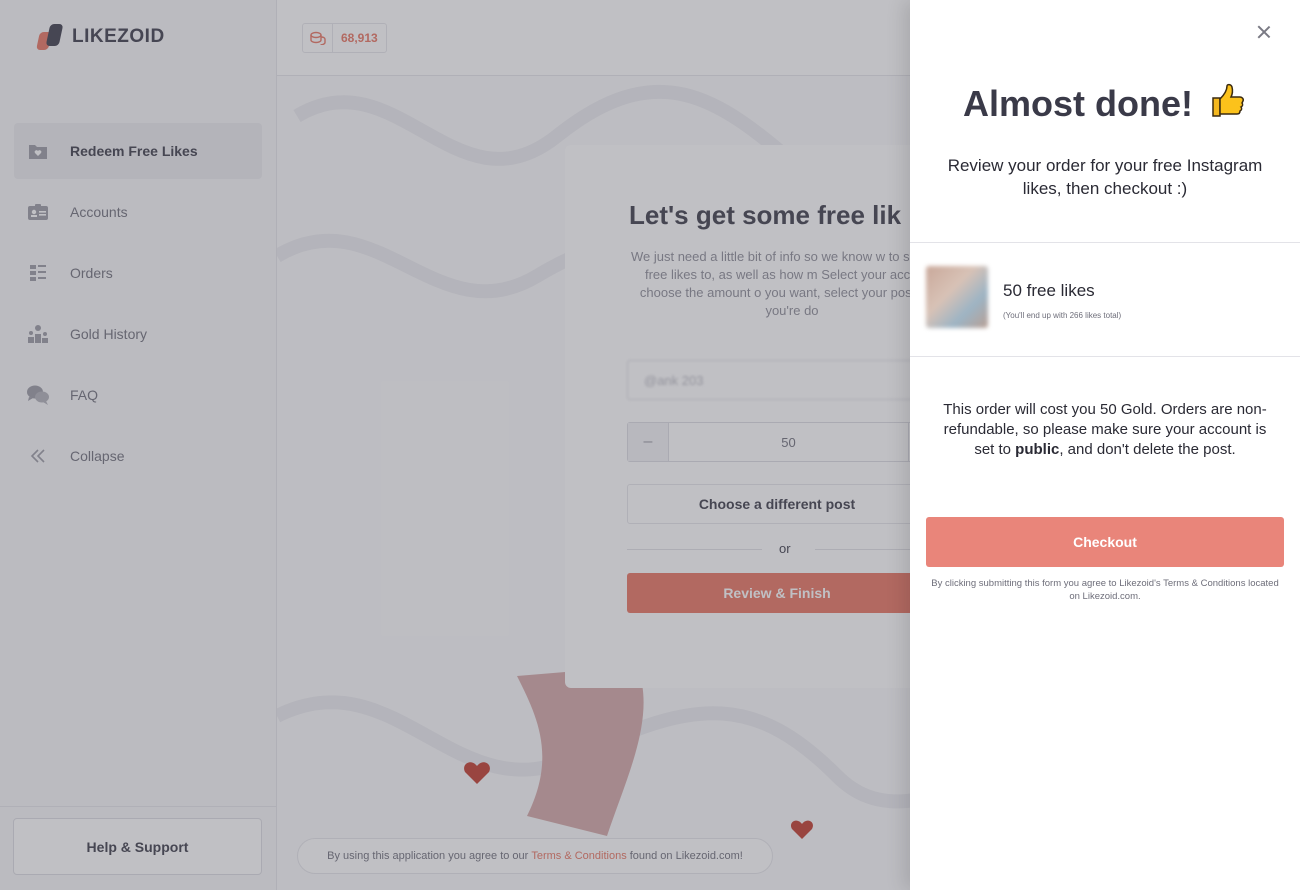 This screenshot has height=890, width=1300. What do you see at coordinates (1037, 449) in the screenshot?
I see `public-emphasis: public` at bounding box center [1037, 449].